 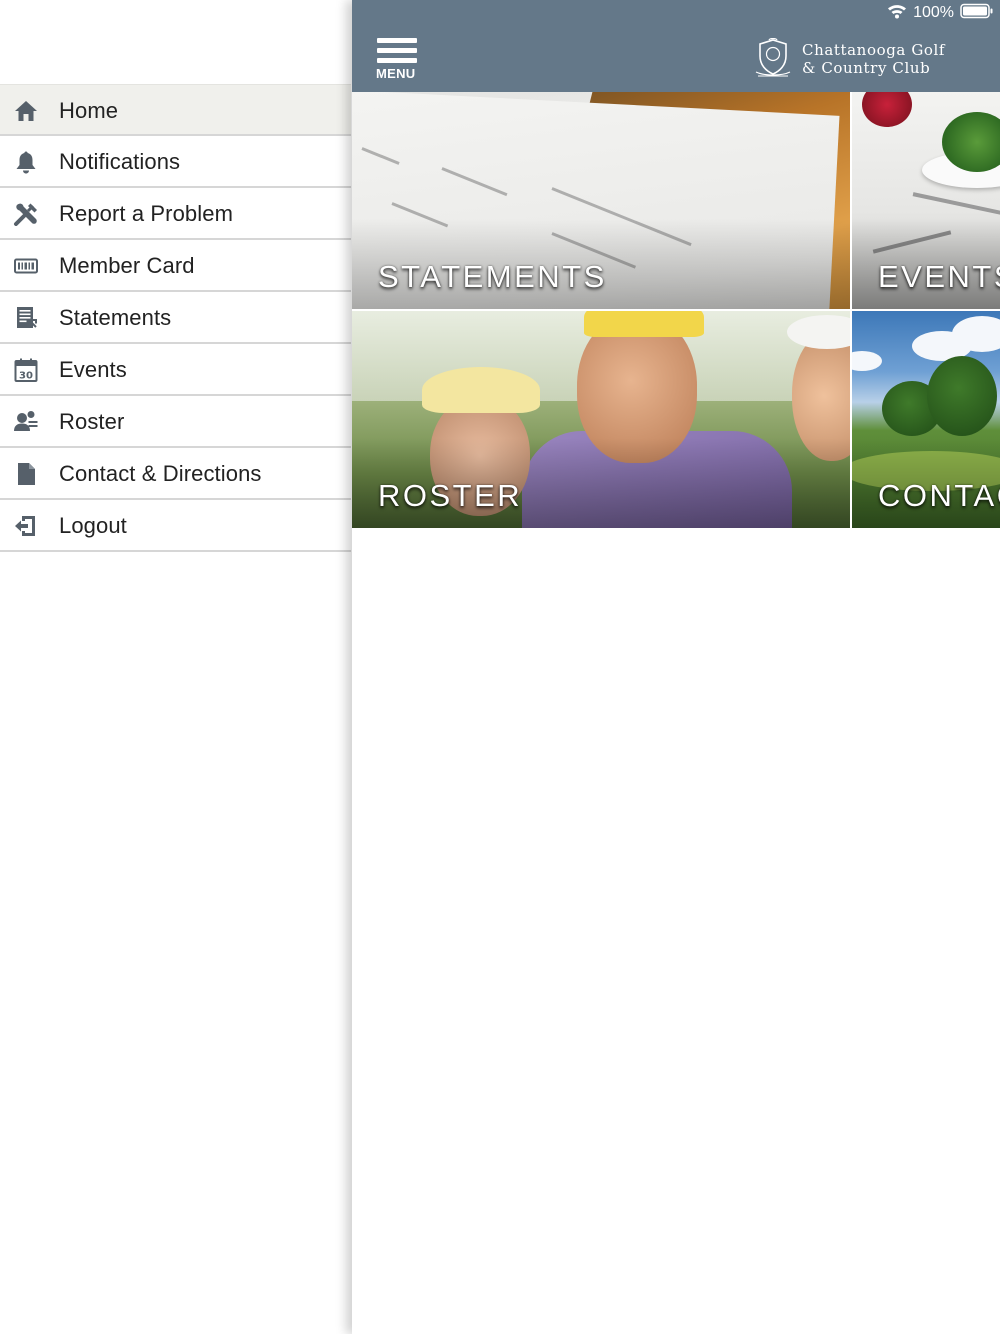 I want to click on svg-text: 30, so click(x=26, y=376).